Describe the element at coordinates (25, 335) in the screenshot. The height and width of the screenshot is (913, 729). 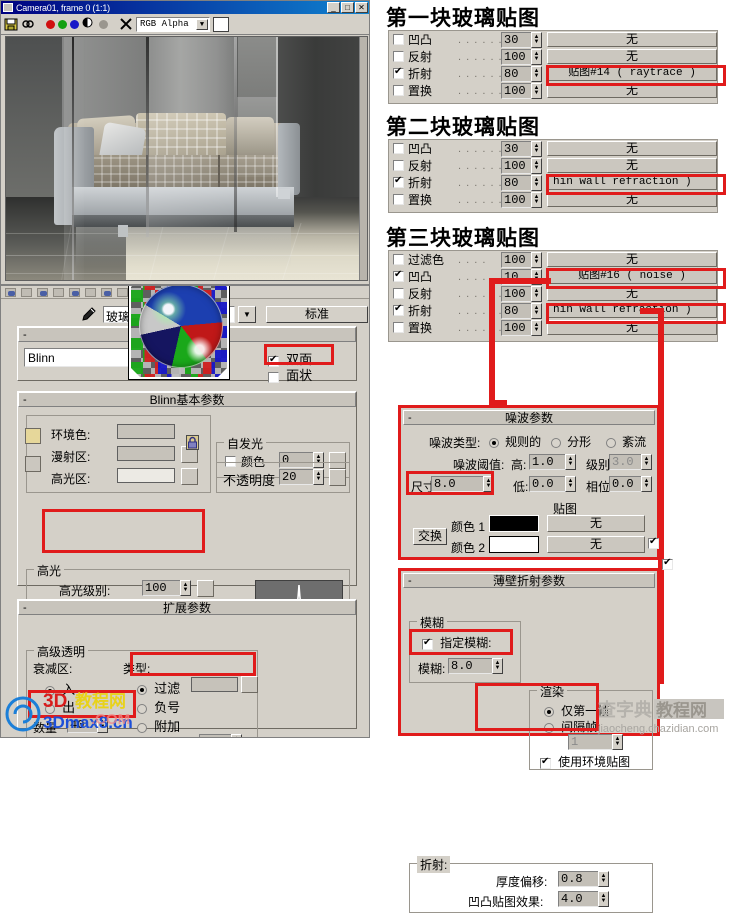
I see `collapse-icon: -` at that location.